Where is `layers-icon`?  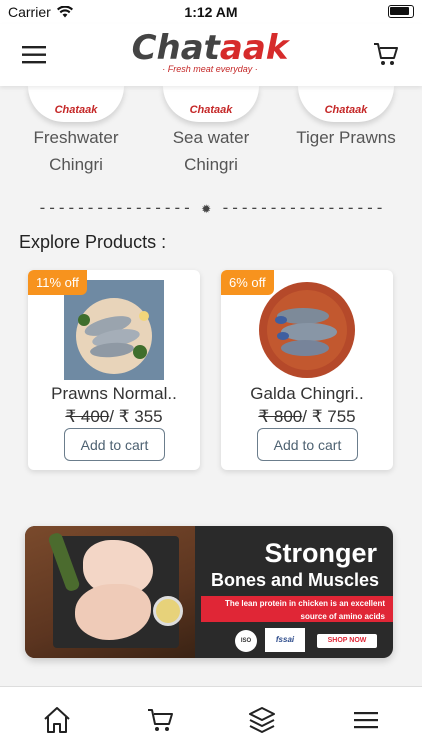 layers-icon is located at coordinates (262, 720).